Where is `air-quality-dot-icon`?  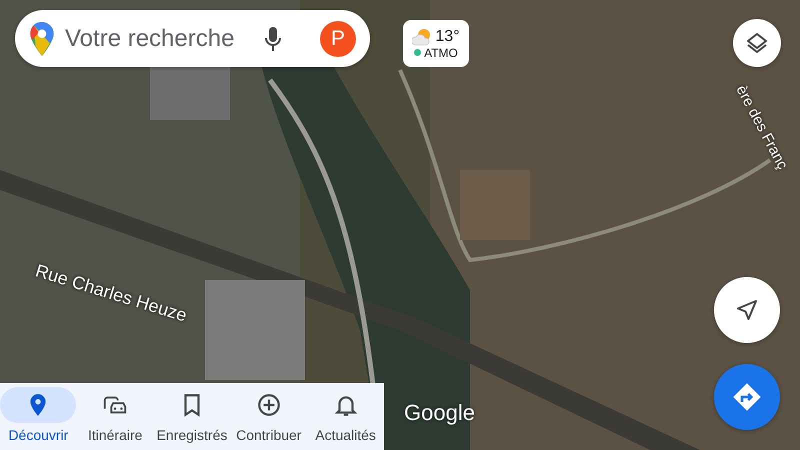 air-quality-dot-icon is located at coordinates (418, 52).